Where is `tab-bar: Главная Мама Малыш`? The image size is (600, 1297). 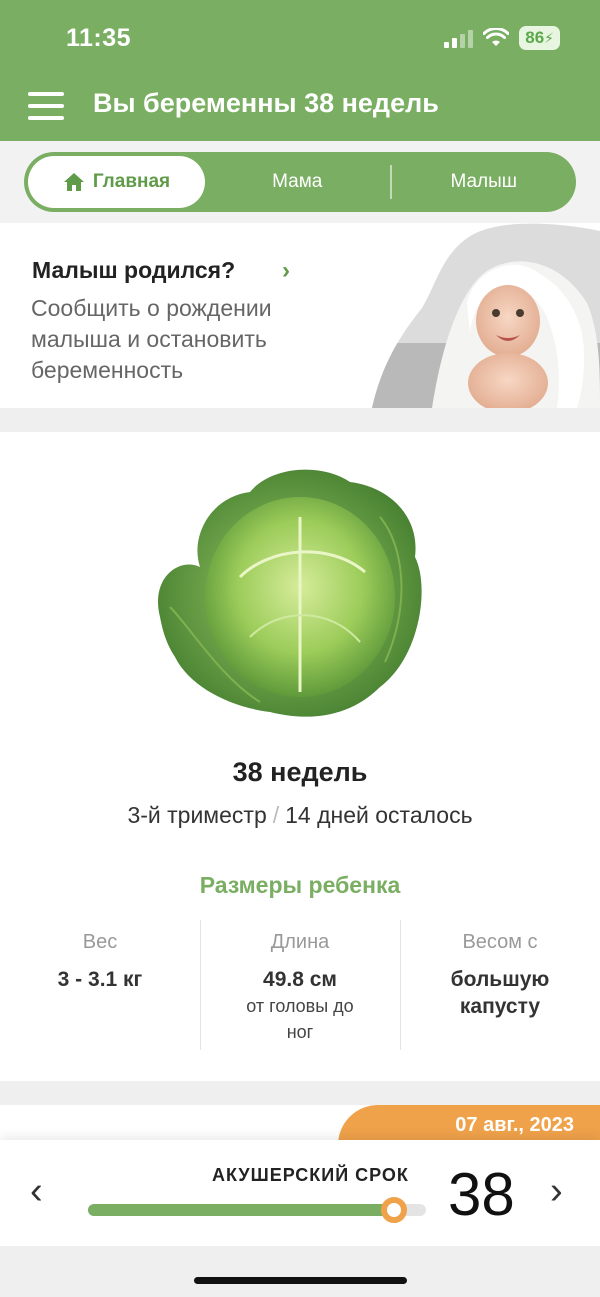
tab-bar: Главная Мама Малыш is located at coordinates (300, 182).